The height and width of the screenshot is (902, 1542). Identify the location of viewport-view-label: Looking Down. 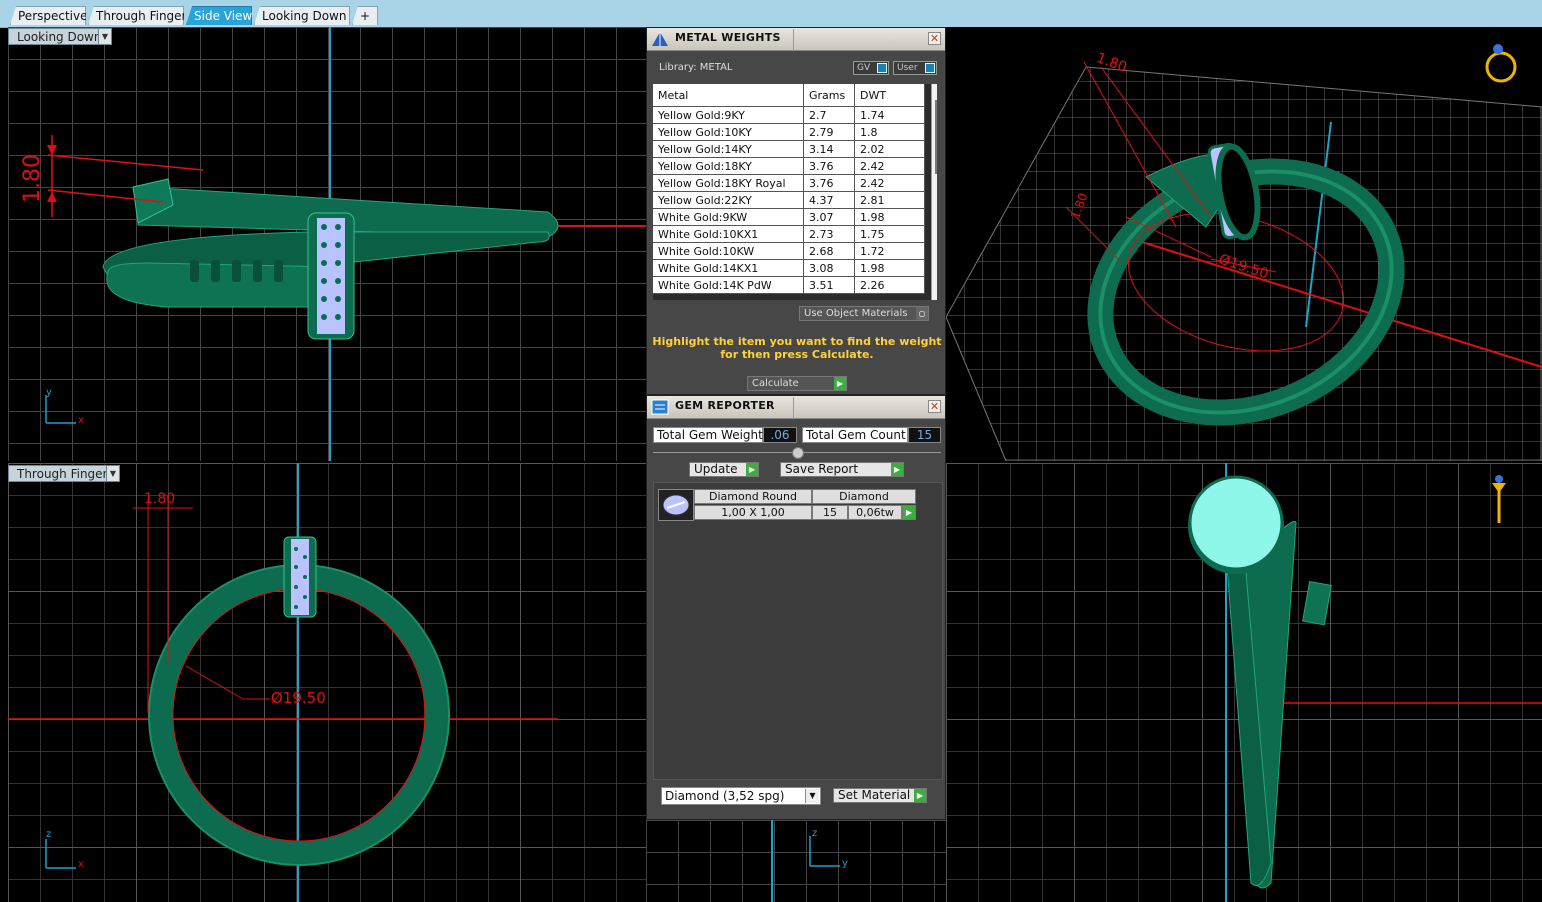
(59, 37).